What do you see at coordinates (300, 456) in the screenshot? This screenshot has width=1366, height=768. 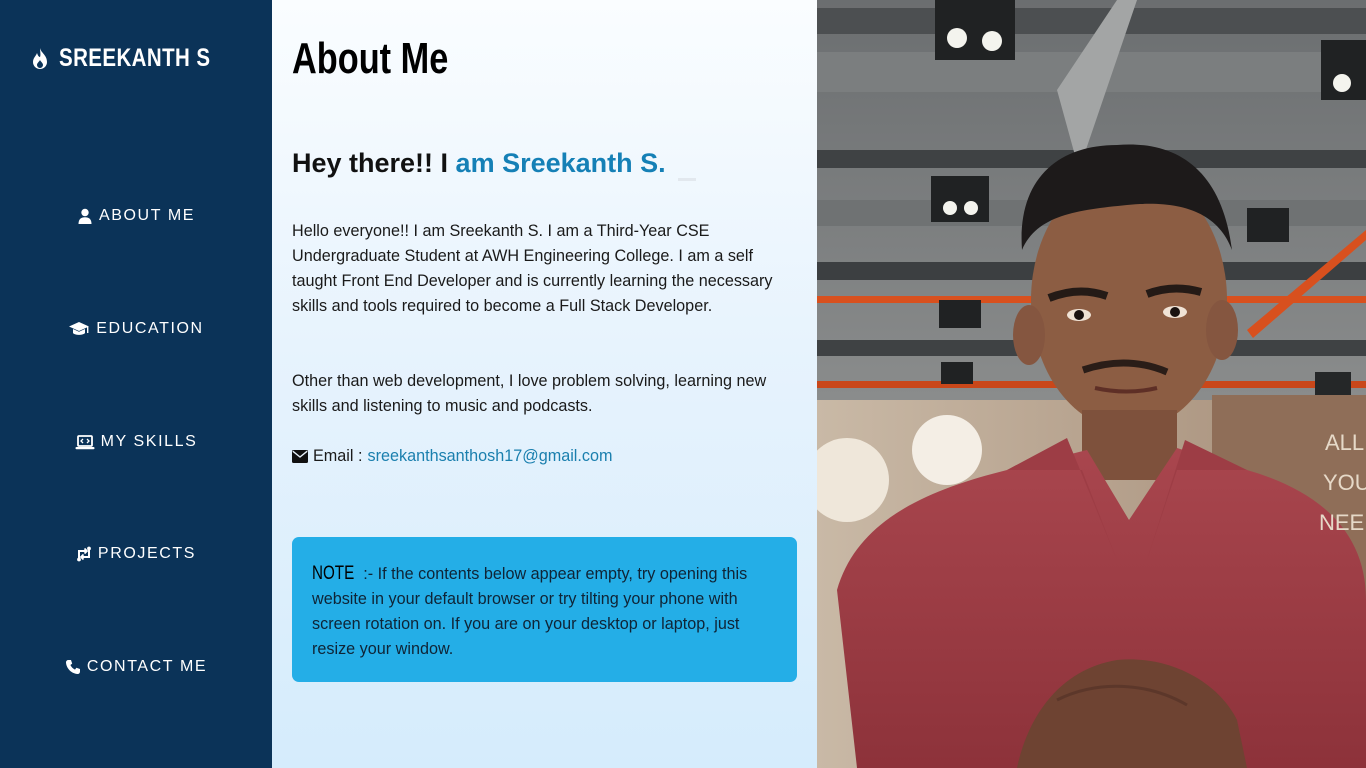 I see `envelope-icon` at bounding box center [300, 456].